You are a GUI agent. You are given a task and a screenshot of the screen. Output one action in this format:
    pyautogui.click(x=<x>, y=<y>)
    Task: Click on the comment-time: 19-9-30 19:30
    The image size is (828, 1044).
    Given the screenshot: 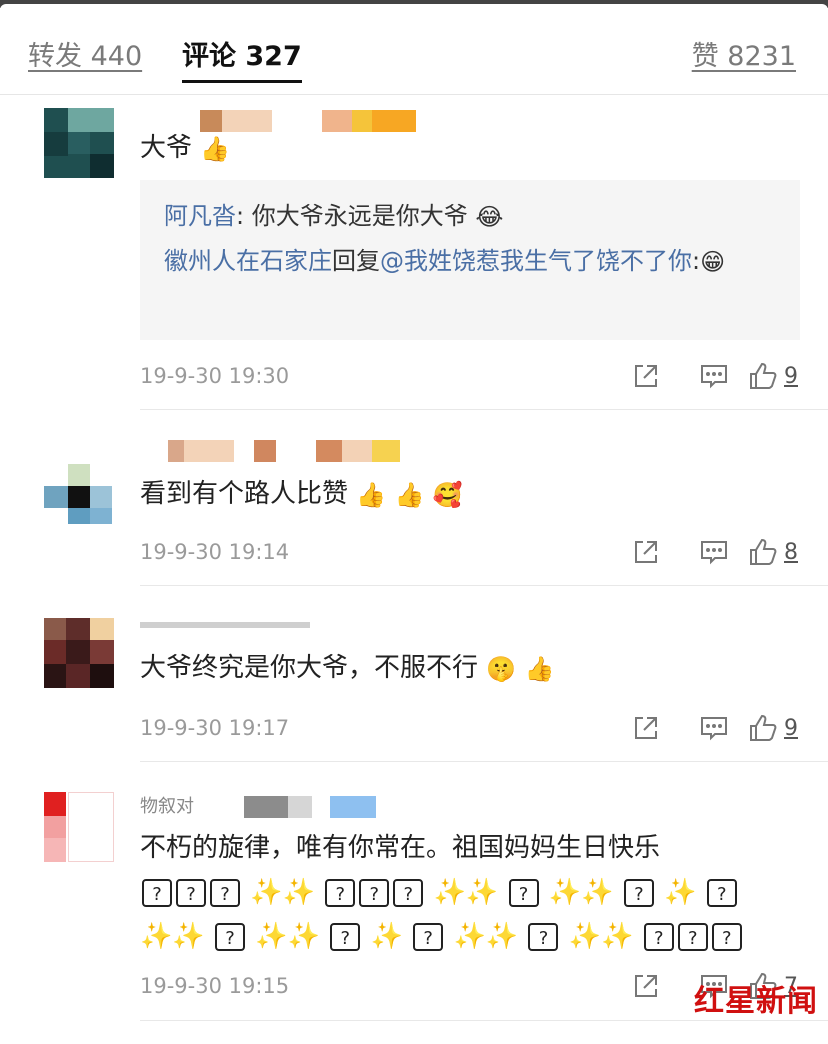 What is the action you would take?
    pyautogui.click(x=215, y=376)
    